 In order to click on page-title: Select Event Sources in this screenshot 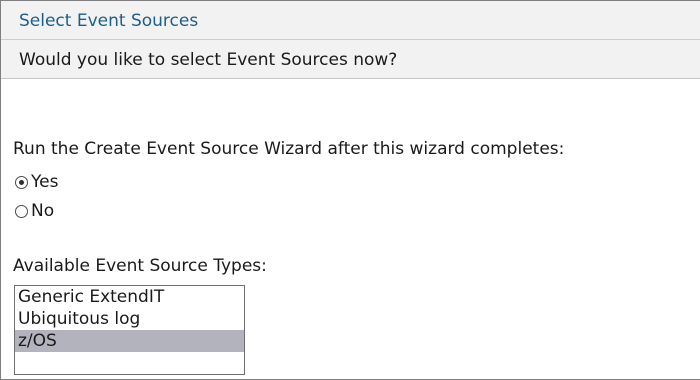, I will do `click(109, 21)`.